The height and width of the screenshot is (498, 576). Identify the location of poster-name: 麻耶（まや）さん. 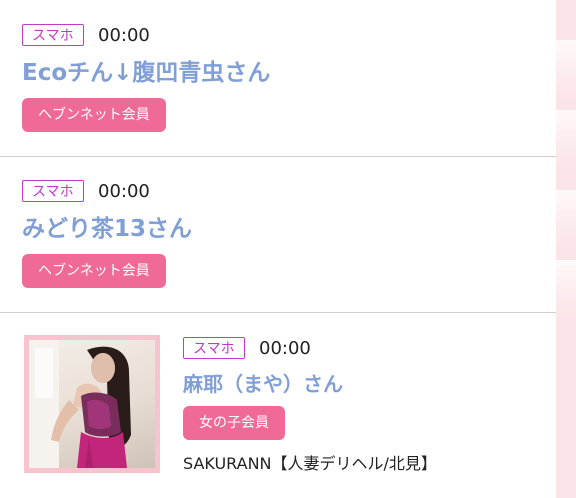
(263, 384).